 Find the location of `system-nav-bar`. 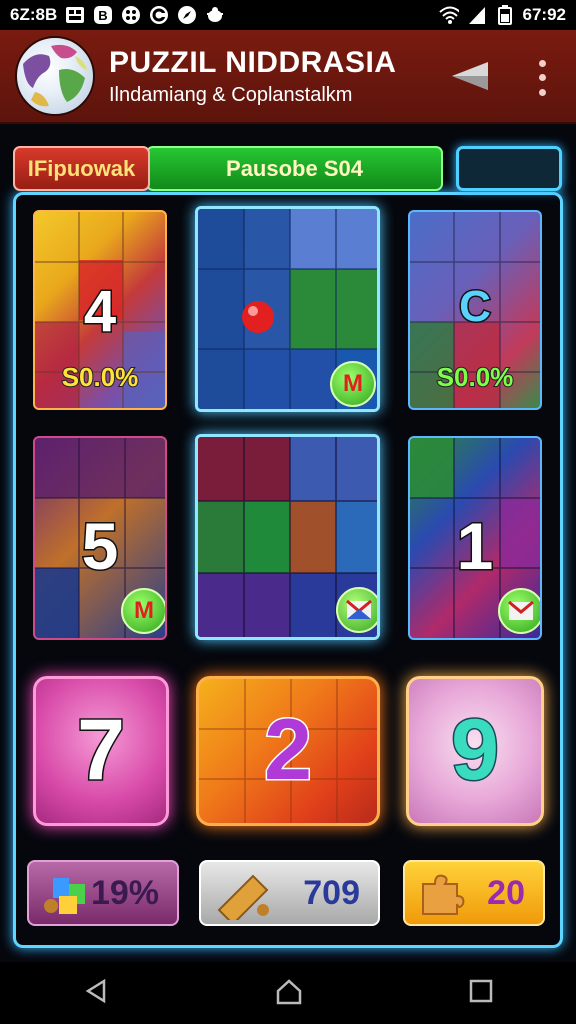

system-nav-bar is located at coordinates (288, 993).